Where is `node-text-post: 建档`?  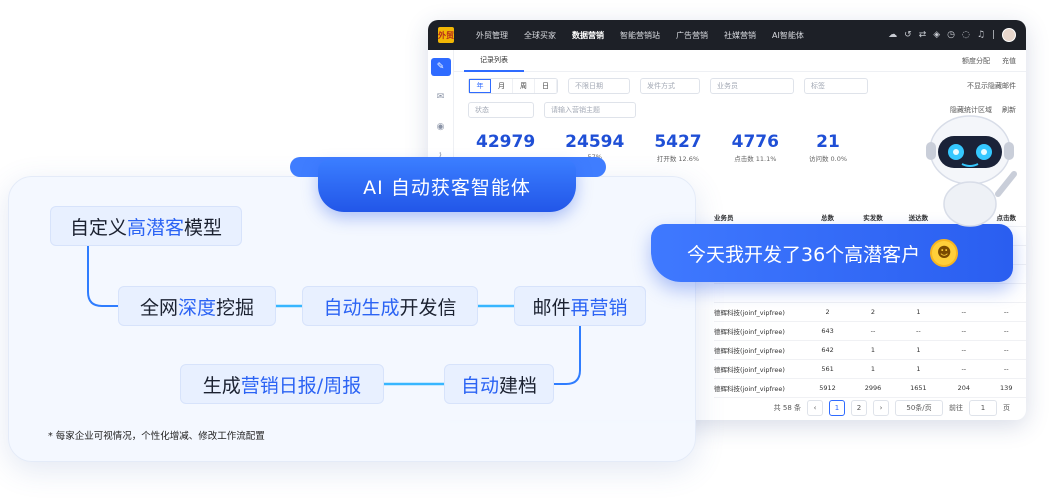 node-text-post: 建档 is located at coordinates (518, 385).